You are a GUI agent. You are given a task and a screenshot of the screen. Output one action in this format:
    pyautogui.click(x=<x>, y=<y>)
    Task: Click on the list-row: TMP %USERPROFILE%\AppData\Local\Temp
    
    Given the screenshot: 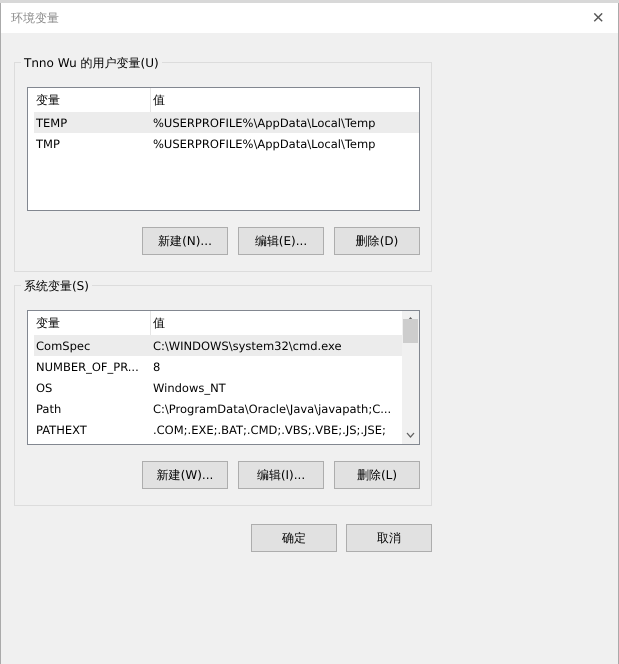 What is the action you would take?
    pyautogui.click(x=226, y=143)
    